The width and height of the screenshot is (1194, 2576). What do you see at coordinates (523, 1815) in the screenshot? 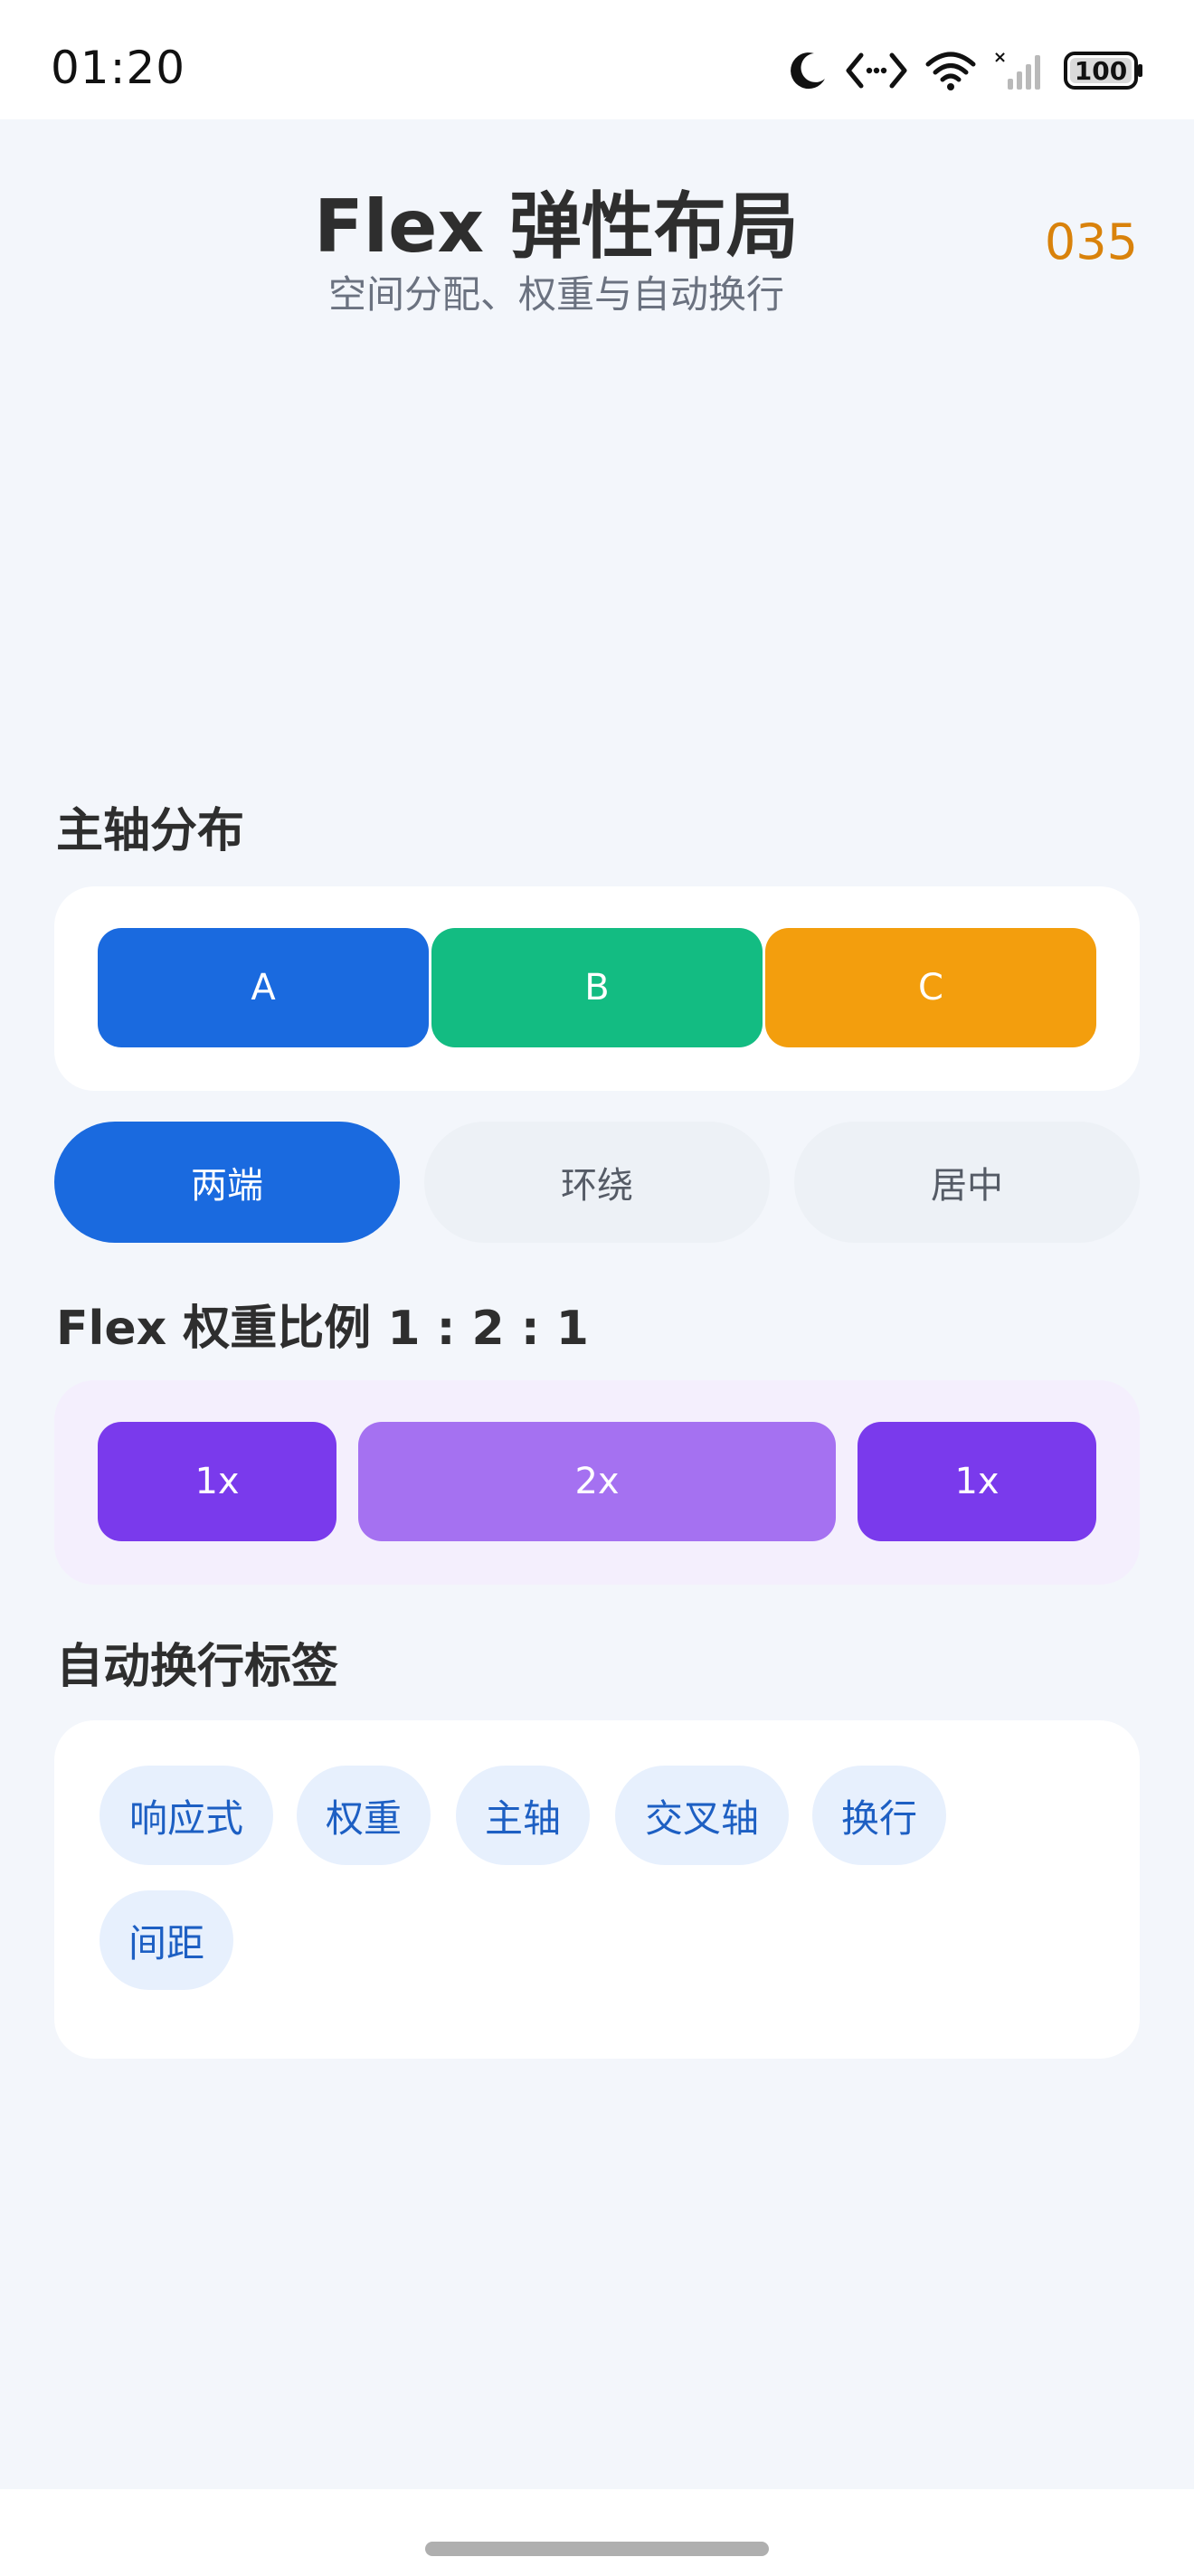
I see `tag-item: 主轴` at bounding box center [523, 1815].